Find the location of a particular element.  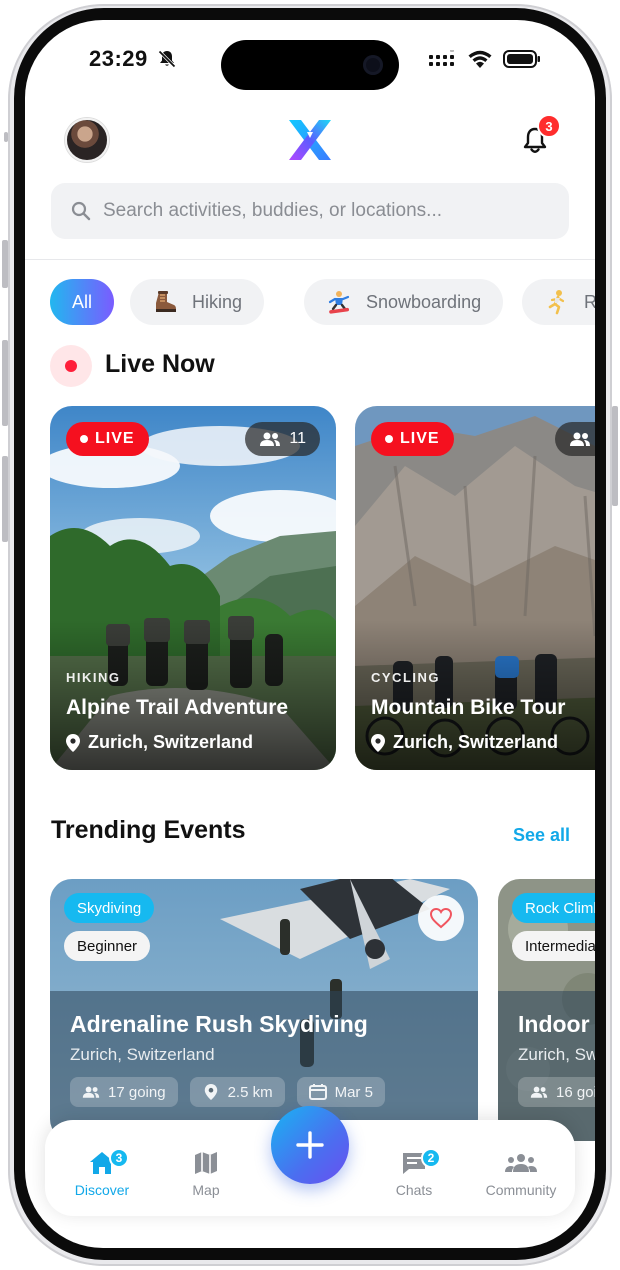

nav-label: Chats is located at coordinates (414, 1190).